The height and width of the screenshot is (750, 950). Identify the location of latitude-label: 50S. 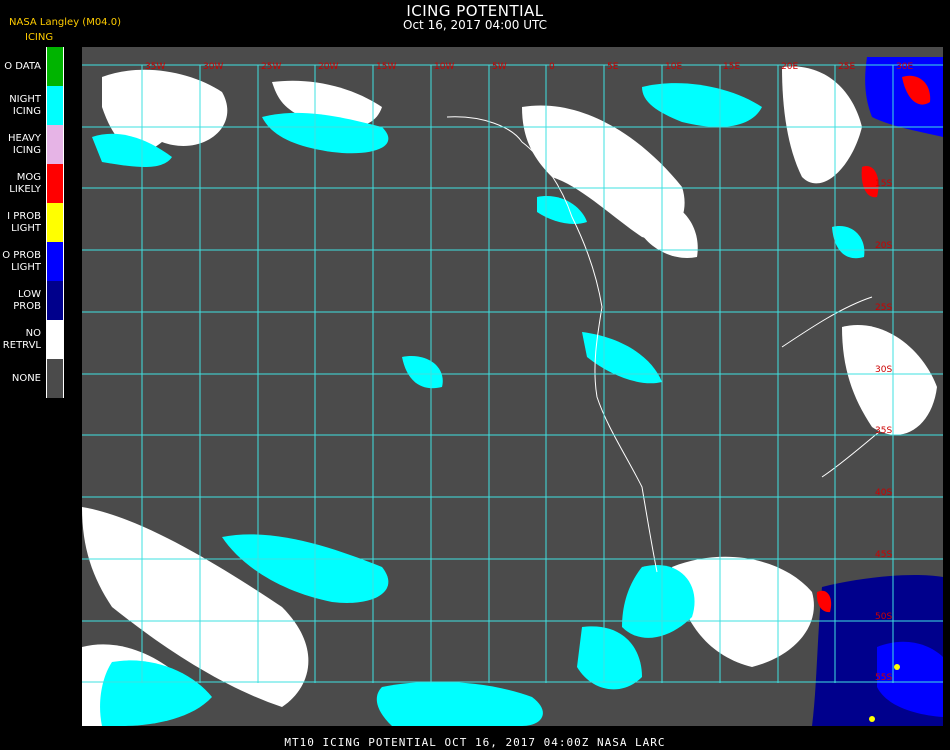
(883, 617).